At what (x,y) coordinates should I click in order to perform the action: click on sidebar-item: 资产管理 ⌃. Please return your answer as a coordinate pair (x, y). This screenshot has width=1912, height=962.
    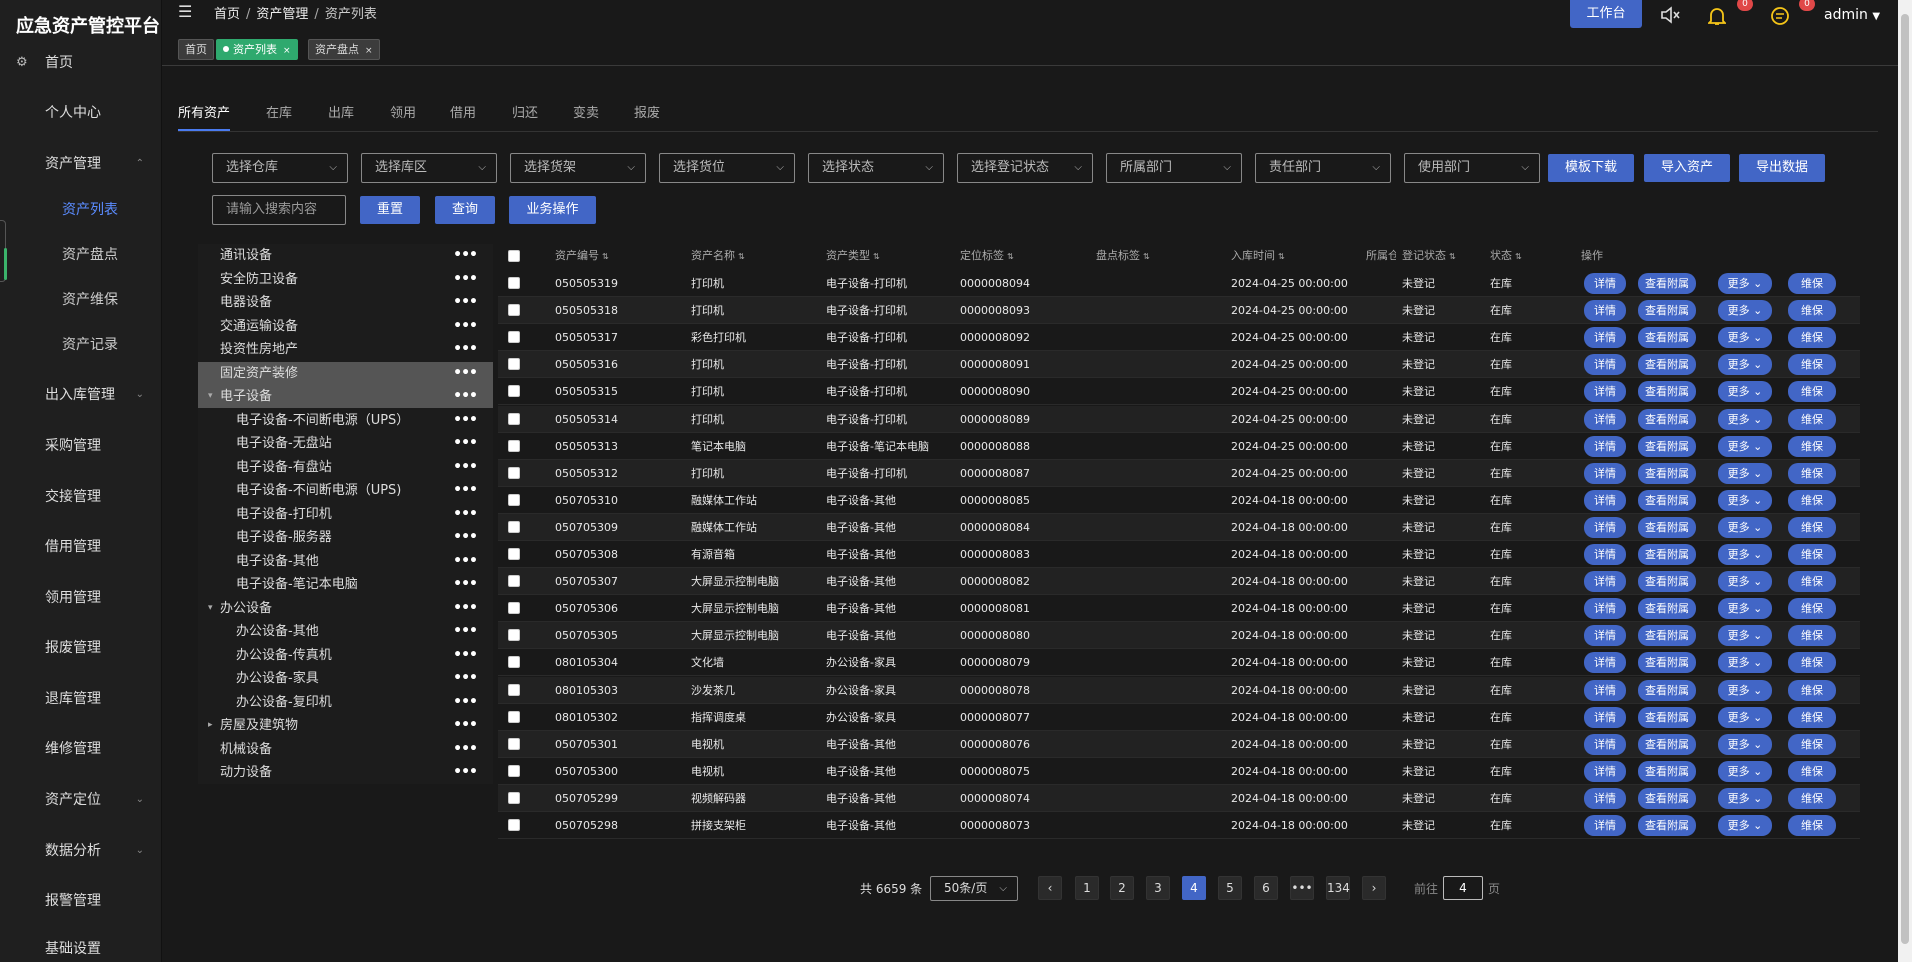
    Looking at the image, I should click on (81, 164).